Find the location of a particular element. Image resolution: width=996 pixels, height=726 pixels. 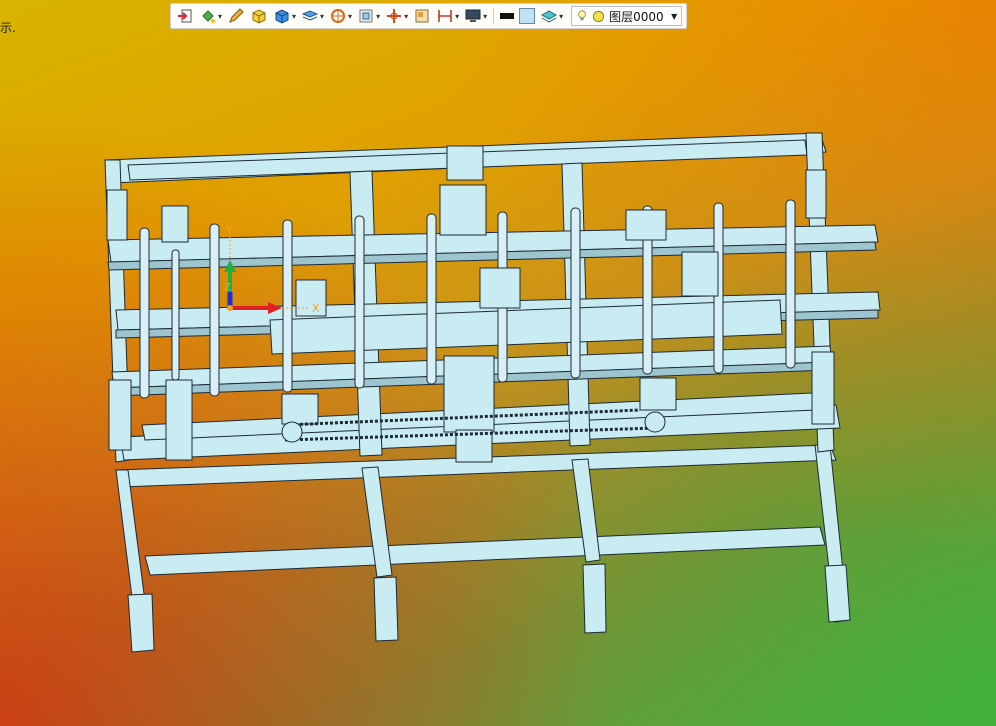

y-axis-label: Y is located at coordinates (229, 230).